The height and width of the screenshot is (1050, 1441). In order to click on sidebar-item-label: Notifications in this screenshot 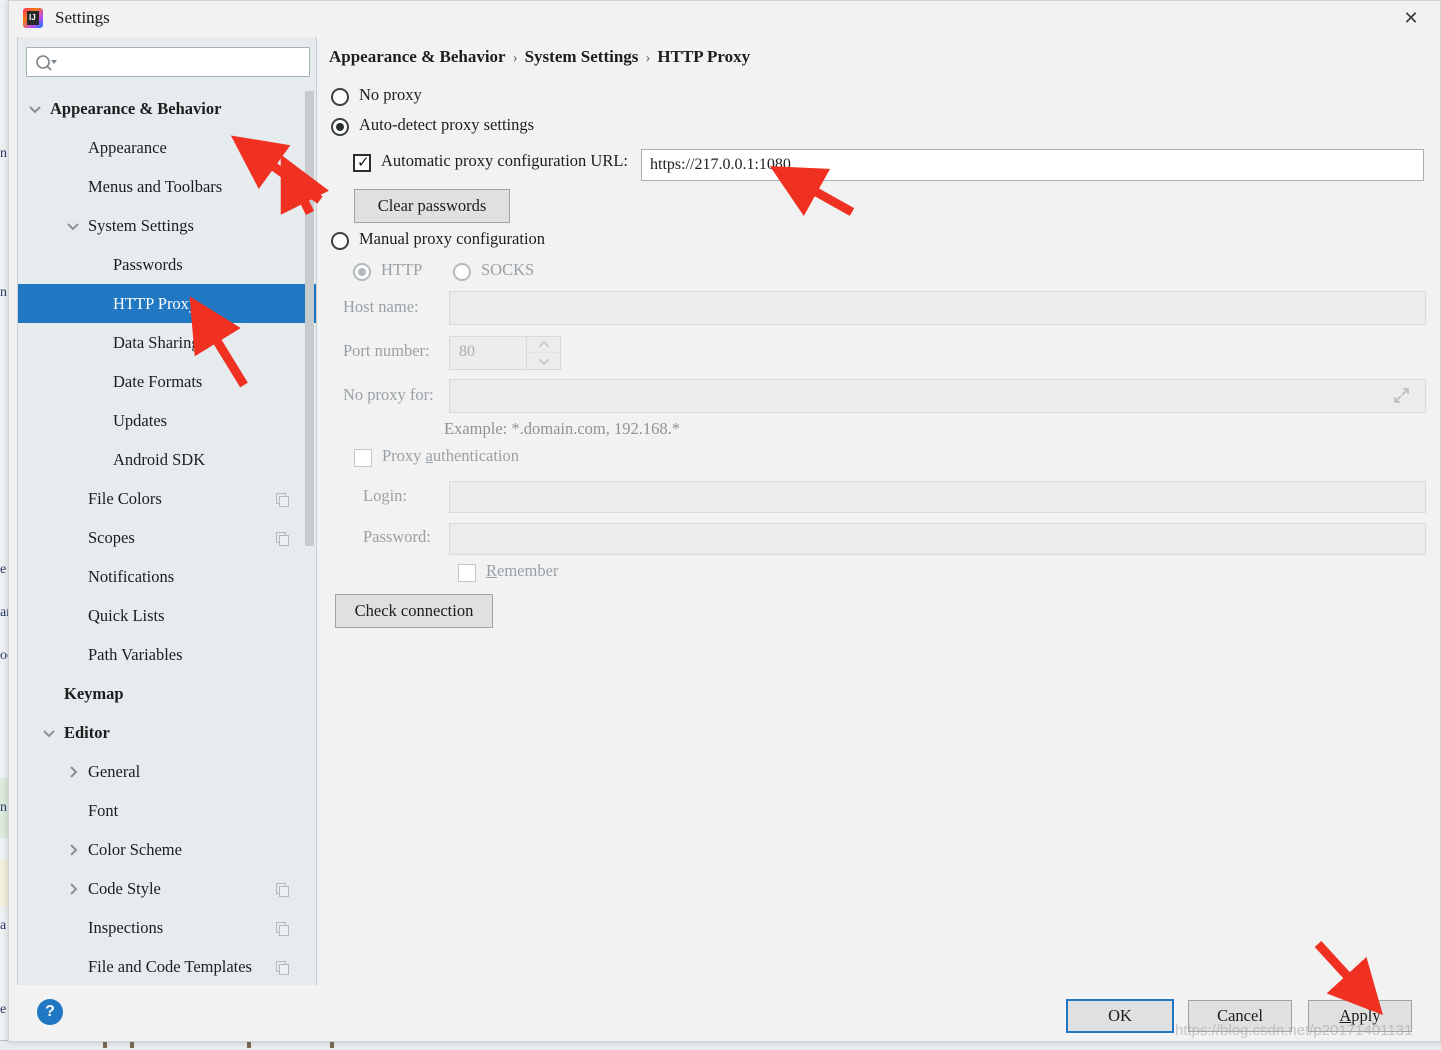, I will do `click(131, 576)`.